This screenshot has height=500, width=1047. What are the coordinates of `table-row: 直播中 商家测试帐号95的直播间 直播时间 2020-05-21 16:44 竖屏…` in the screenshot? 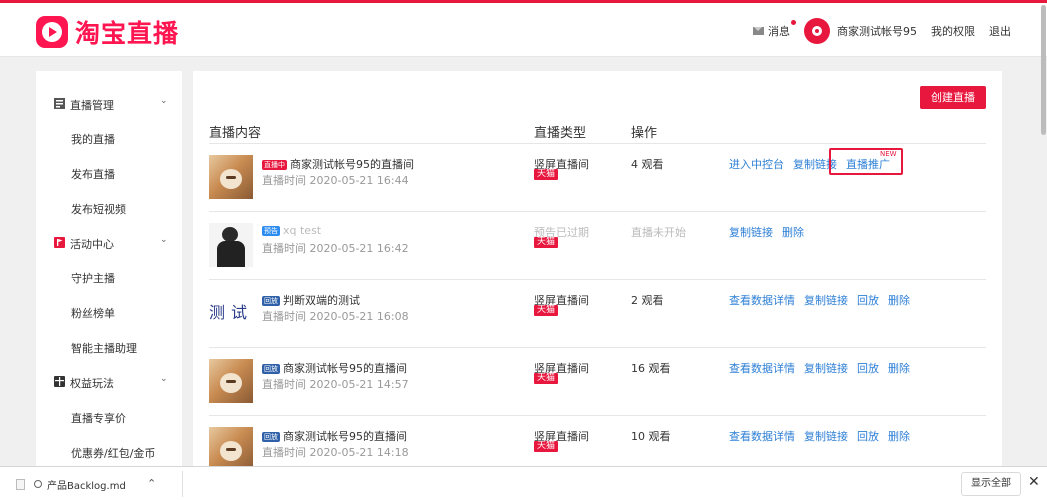 It's located at (597, 178).